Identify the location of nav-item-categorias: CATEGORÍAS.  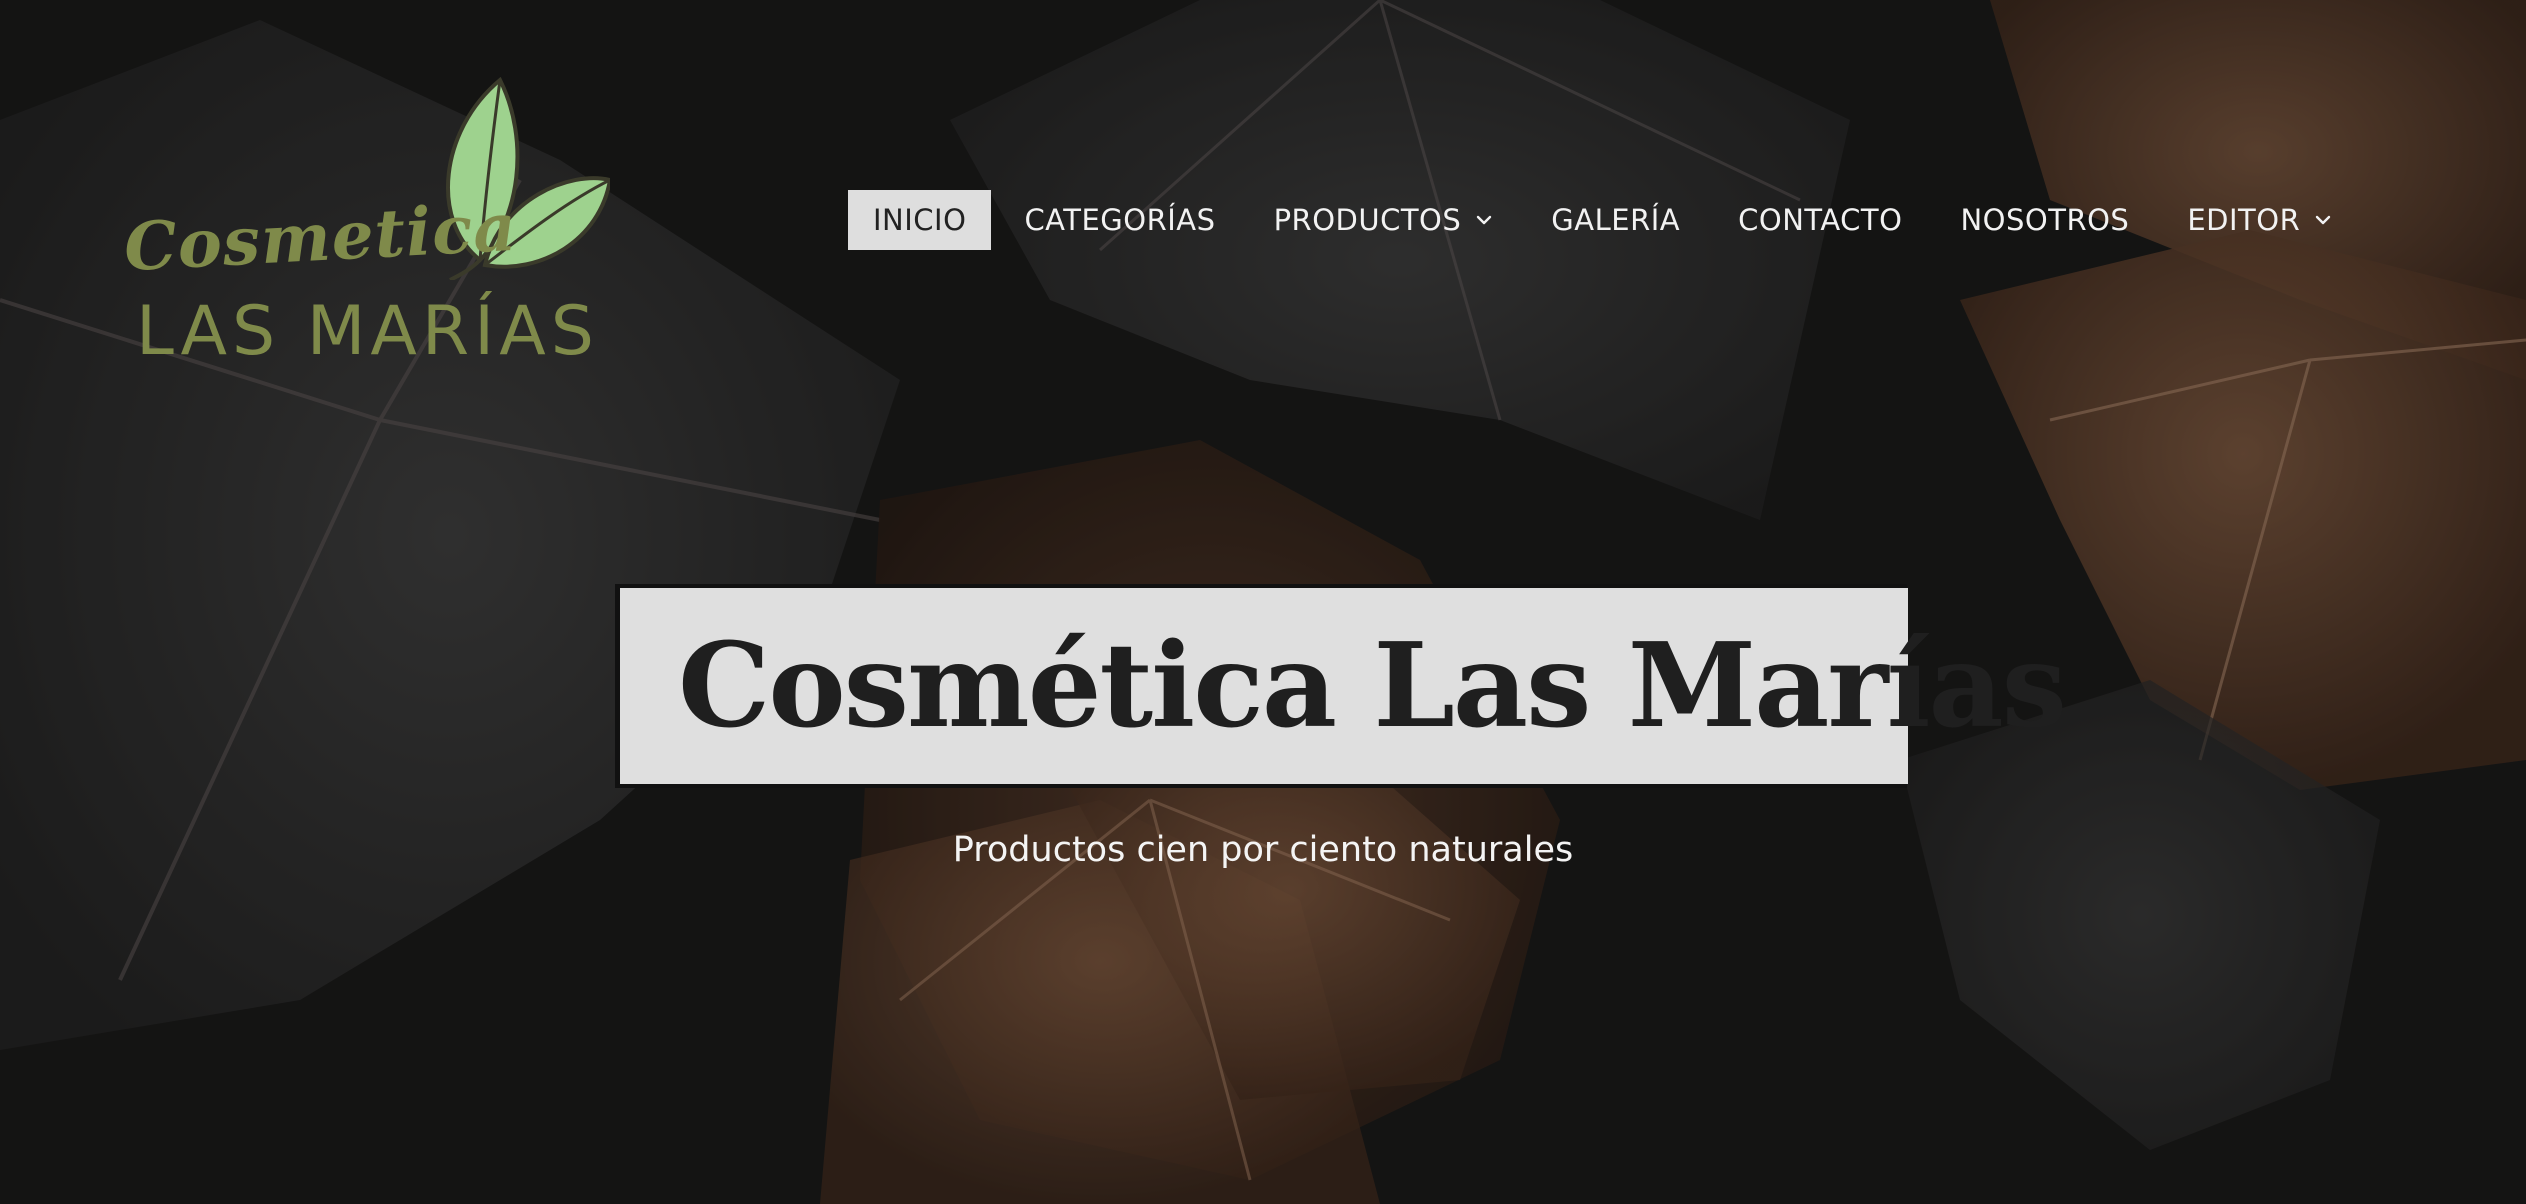
(1119, 220).